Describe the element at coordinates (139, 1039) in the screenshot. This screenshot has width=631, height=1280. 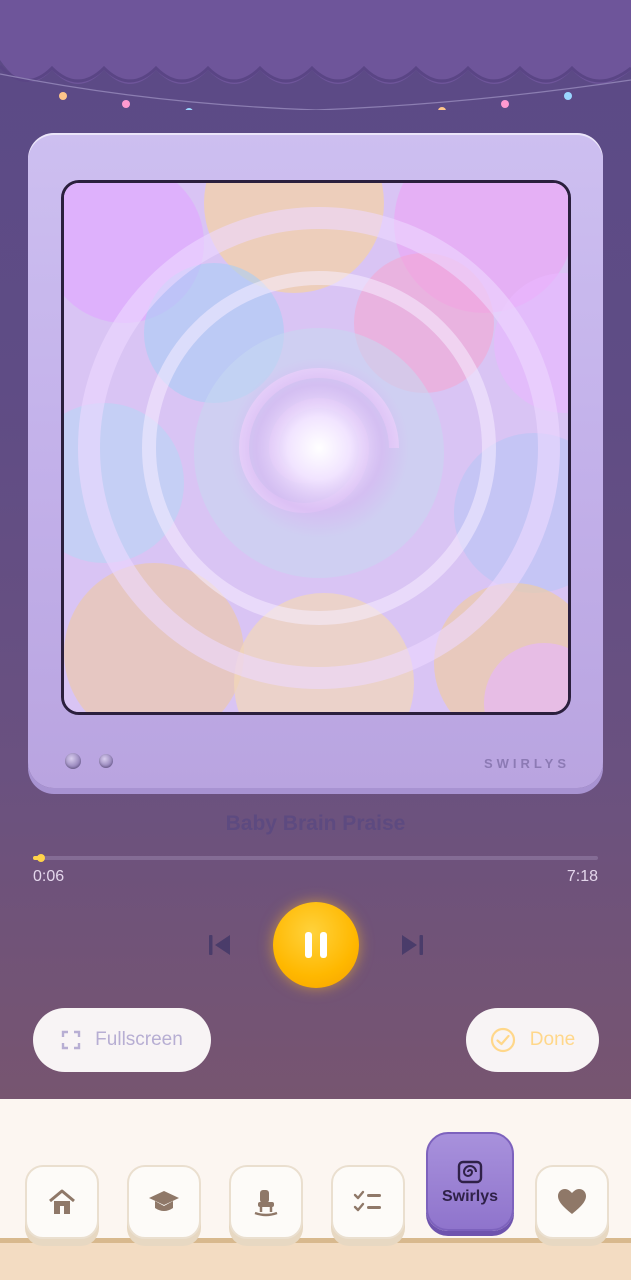
I see `fullscreen-label: Fullscreen` at that location.